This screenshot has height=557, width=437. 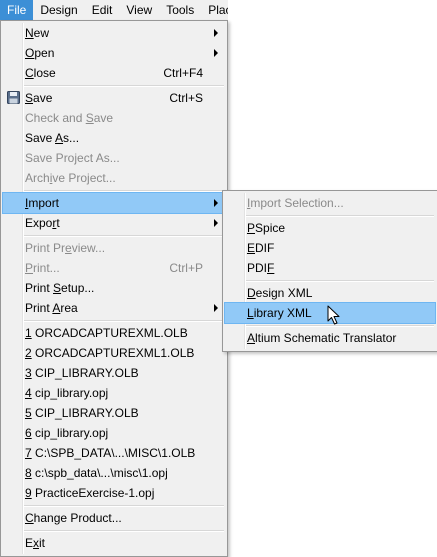 What do you see at coordinates (261, 248) in the screenshot?
I see `menu-item-label: EDIF` at bounding box center [261, 248].